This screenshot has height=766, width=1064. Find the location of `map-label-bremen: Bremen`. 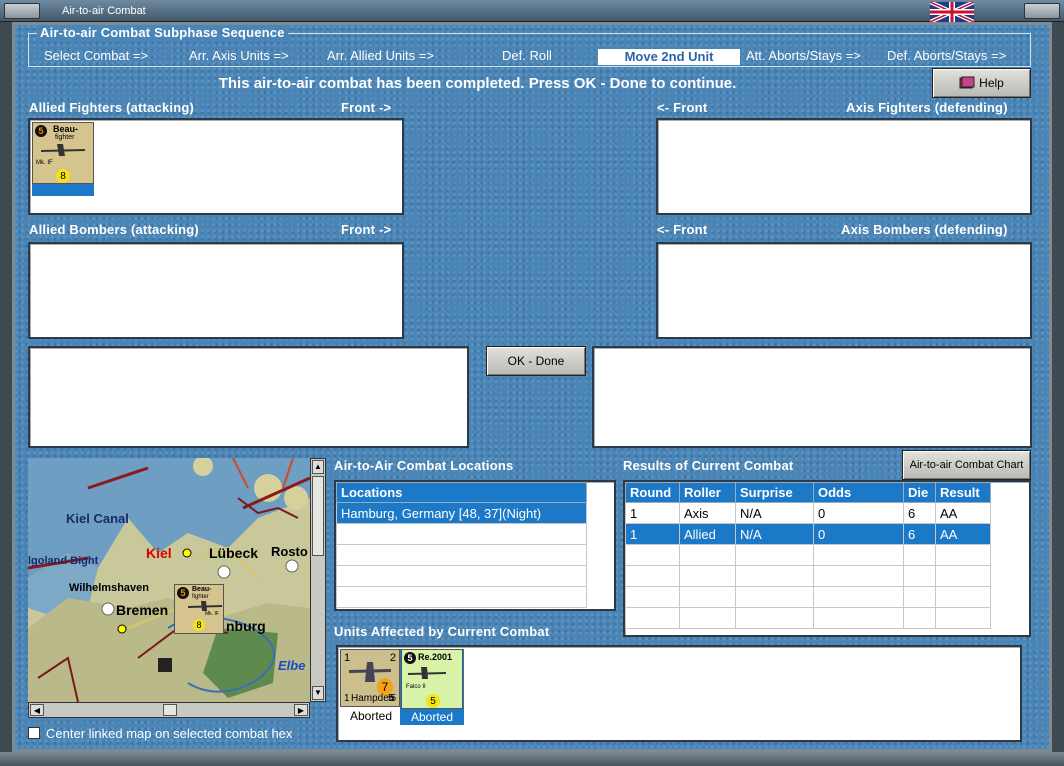

map-label-bremen: Bremen is located at coordinates (142, 610).